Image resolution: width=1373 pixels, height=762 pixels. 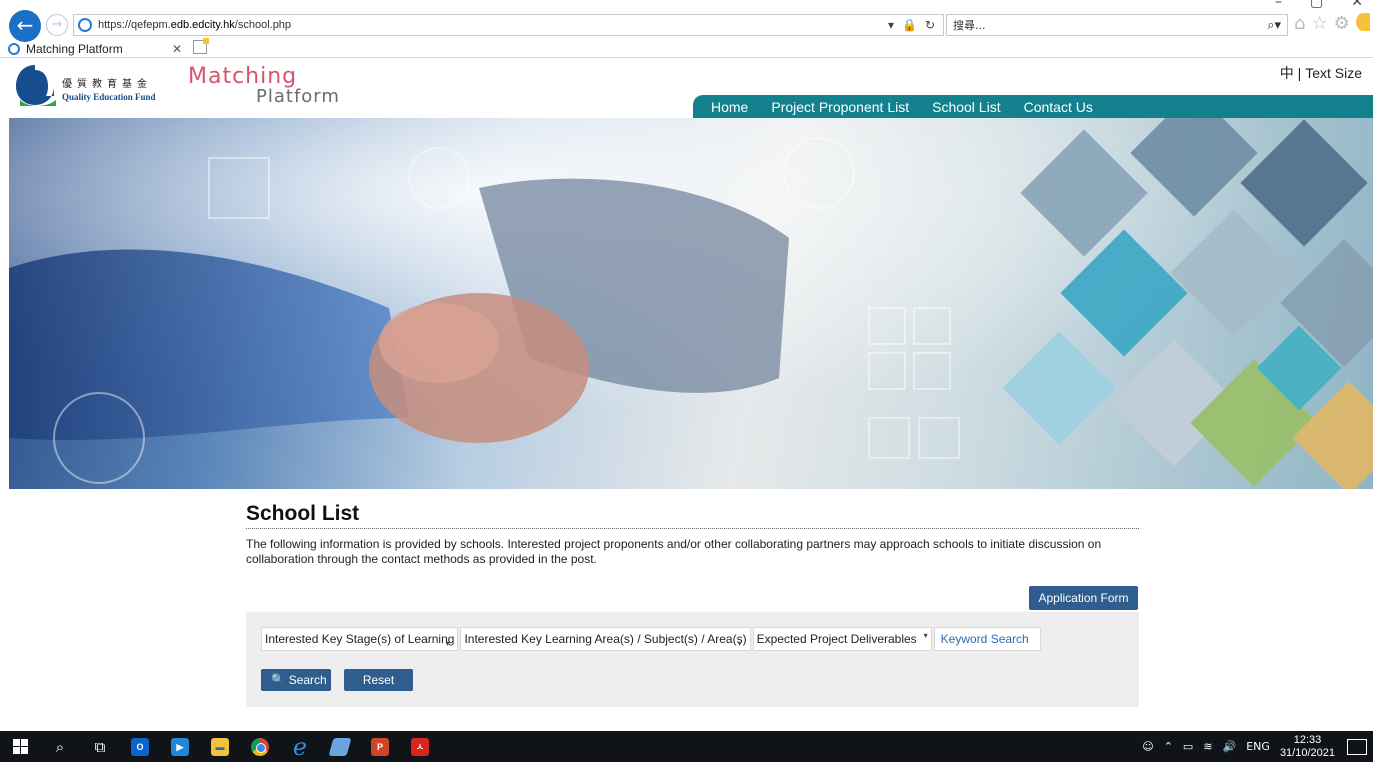 I want to click on outlook-app-icon: O, so click(x=140, y=746).